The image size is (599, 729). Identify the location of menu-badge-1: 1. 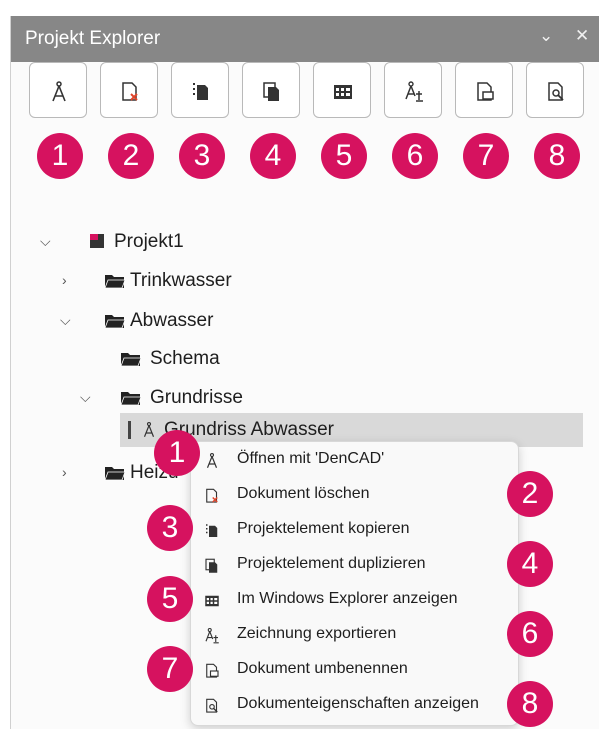
(177, 453).